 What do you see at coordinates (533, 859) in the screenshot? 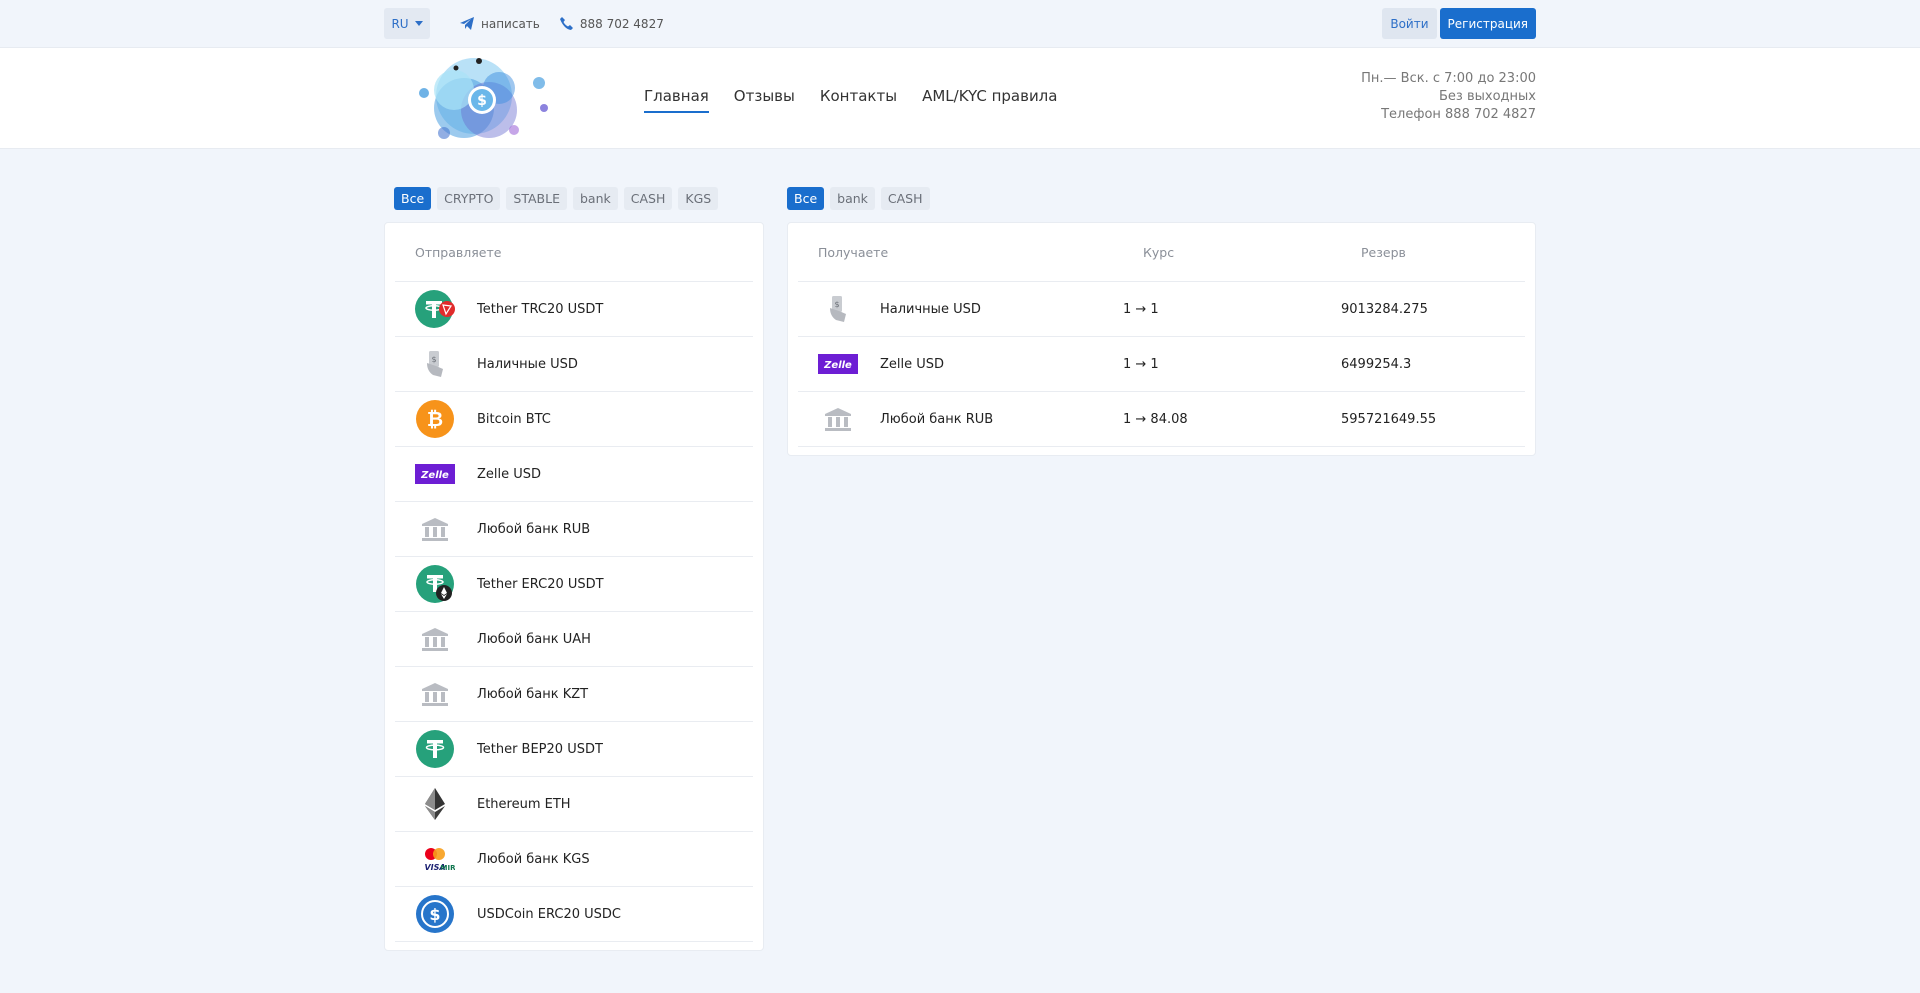
I see `send-item-name: Любой банк KGS` at bounding box center [533, 859].